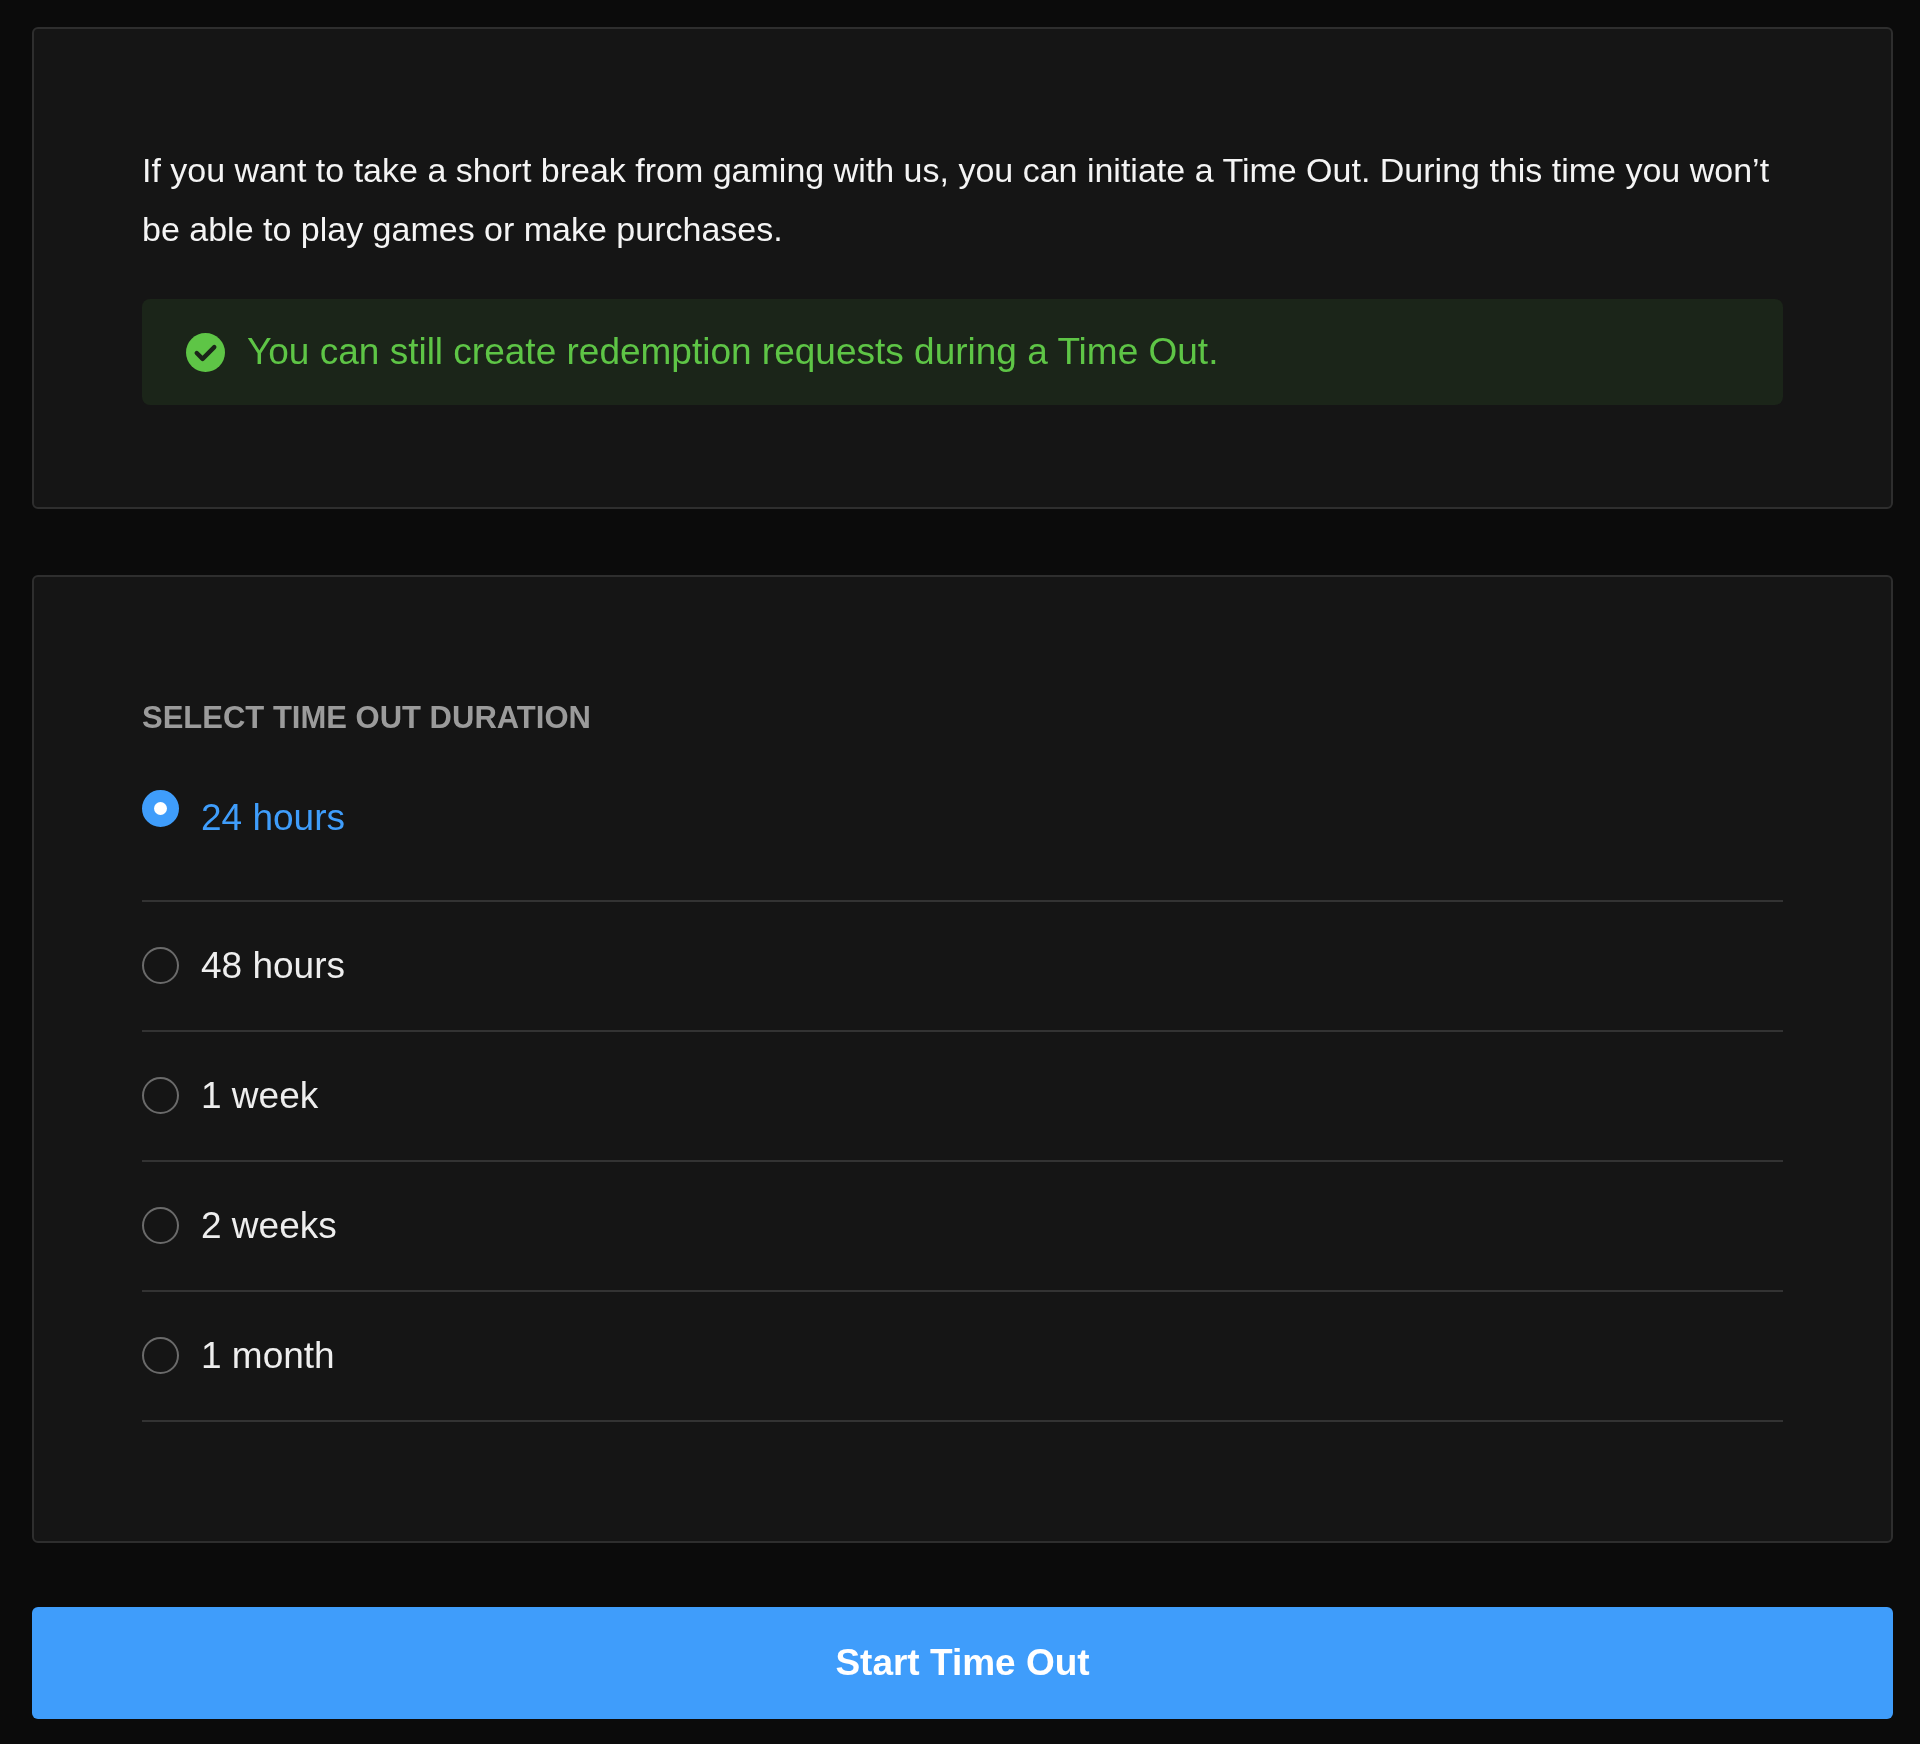 The image size is (1920, 1744). I want to click on option-label: 2 weeks, so click(269, 1225).